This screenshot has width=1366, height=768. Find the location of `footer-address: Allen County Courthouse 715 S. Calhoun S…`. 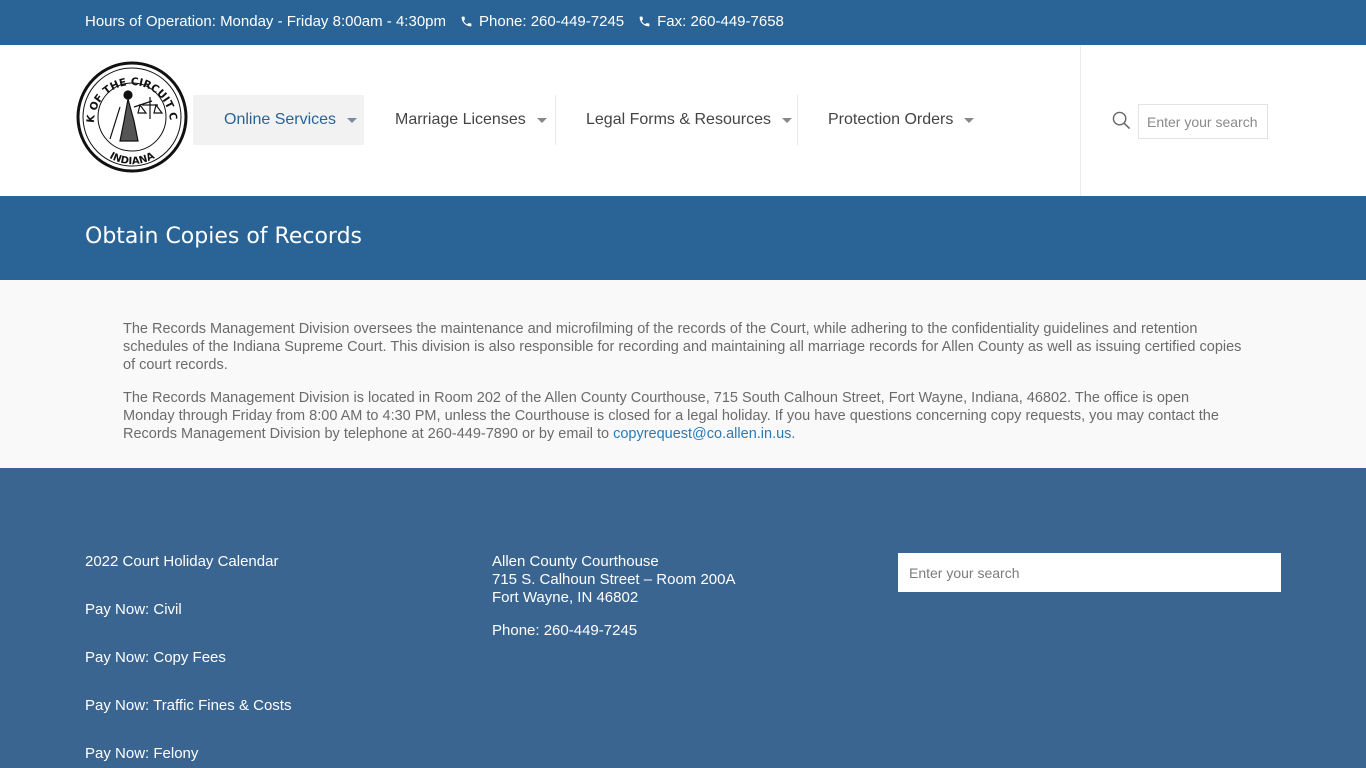

footer-address: Allen County Courthouse 715 S. Calhoun S… is located at coordinates (614, 596).